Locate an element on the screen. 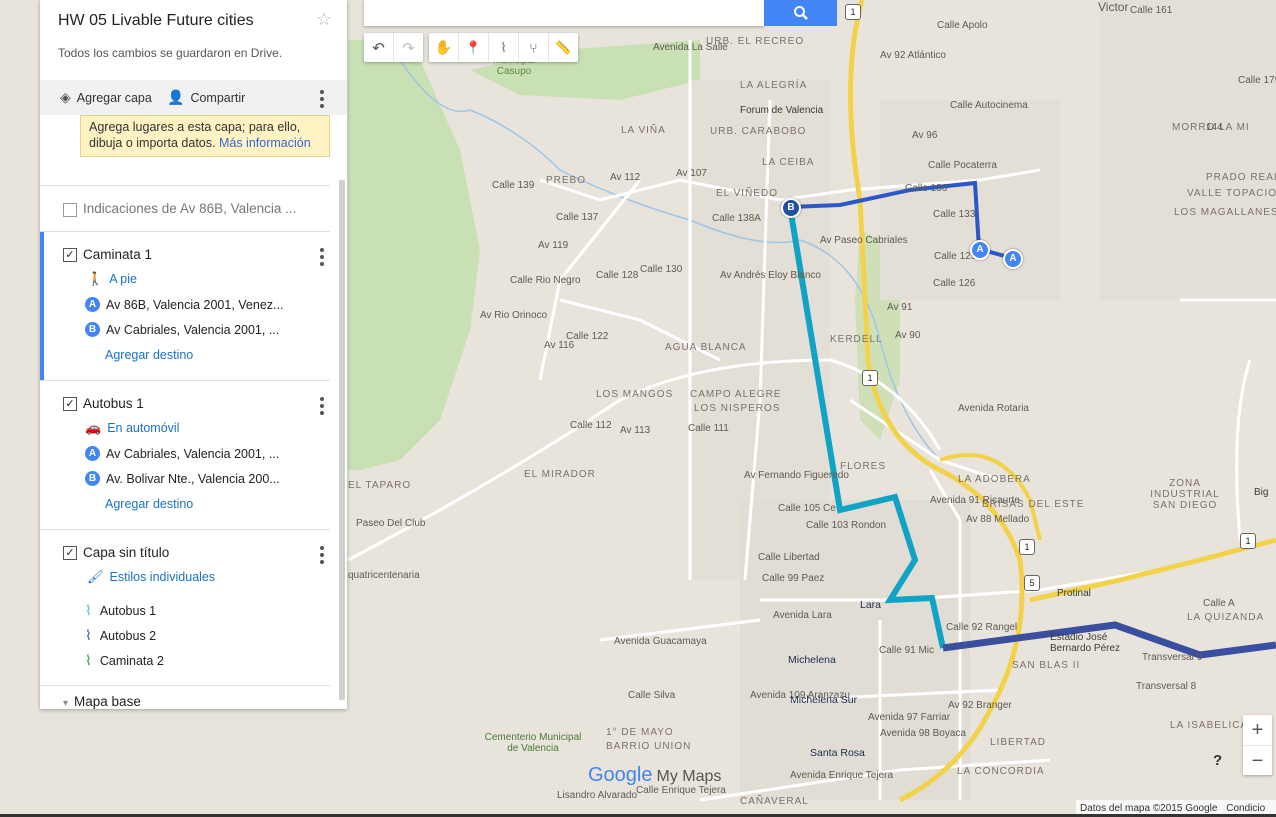 This screenshot has width=1276, height=817. street-label: Avenida 91 Ricaurte is located at coordinates (975, 500).